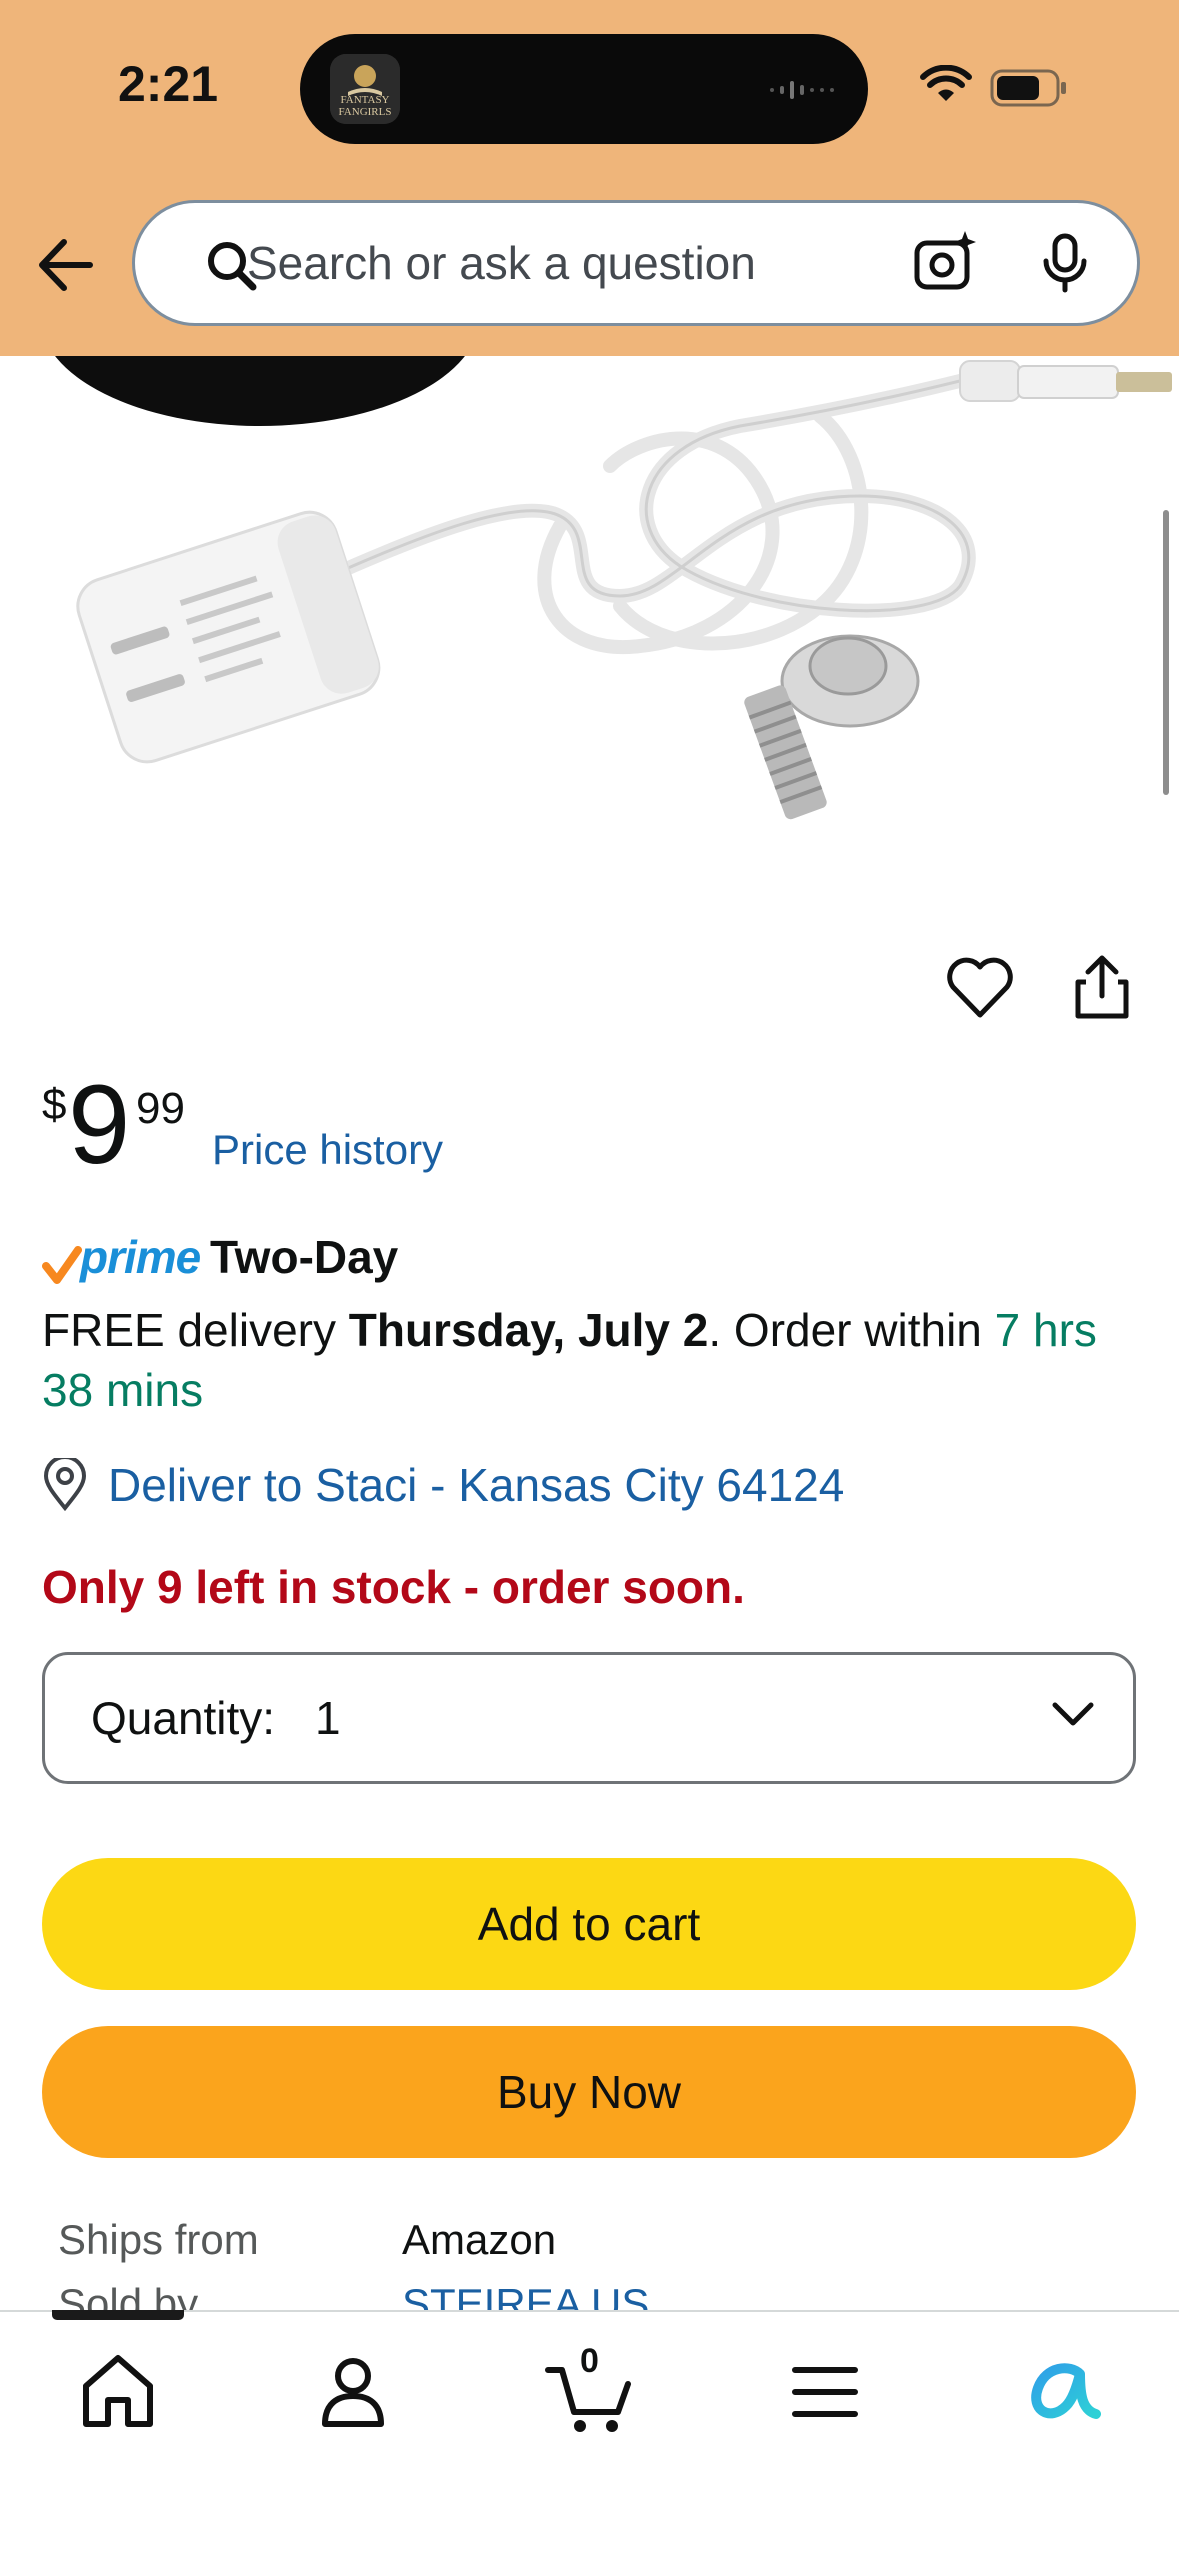 Image resolution: width=1179 pixels, height=2558 pixels. What do you see at coordinates (479, 2239) in the screenshot?
I see `ships-from-value: Amazon` at bounding box center [479, 2239].